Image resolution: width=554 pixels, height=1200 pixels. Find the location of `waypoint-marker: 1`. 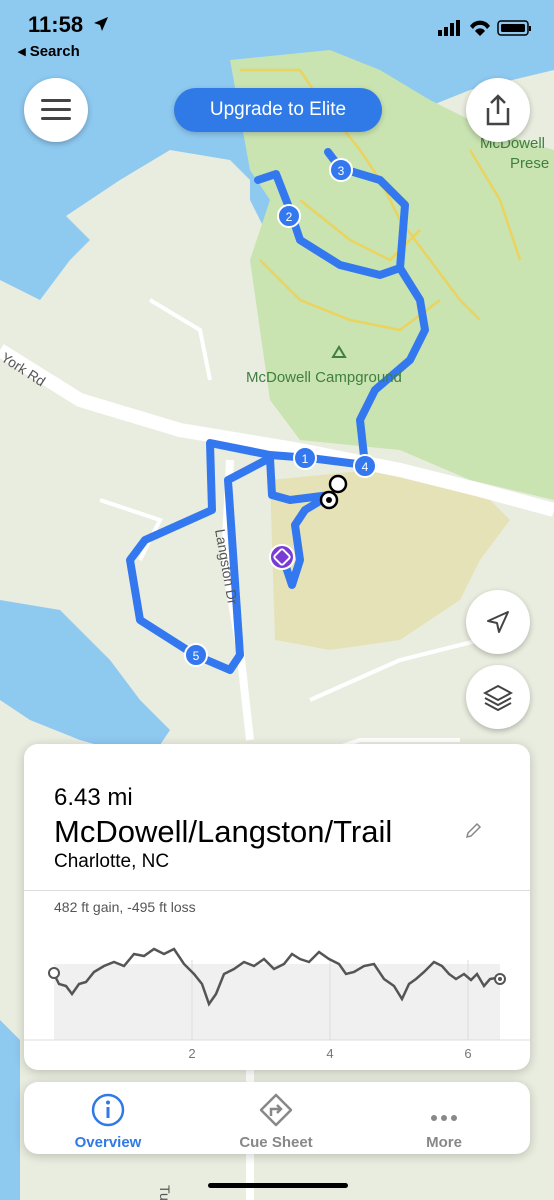

waypoint-marker: 1 is located at coordinates (305, 458).